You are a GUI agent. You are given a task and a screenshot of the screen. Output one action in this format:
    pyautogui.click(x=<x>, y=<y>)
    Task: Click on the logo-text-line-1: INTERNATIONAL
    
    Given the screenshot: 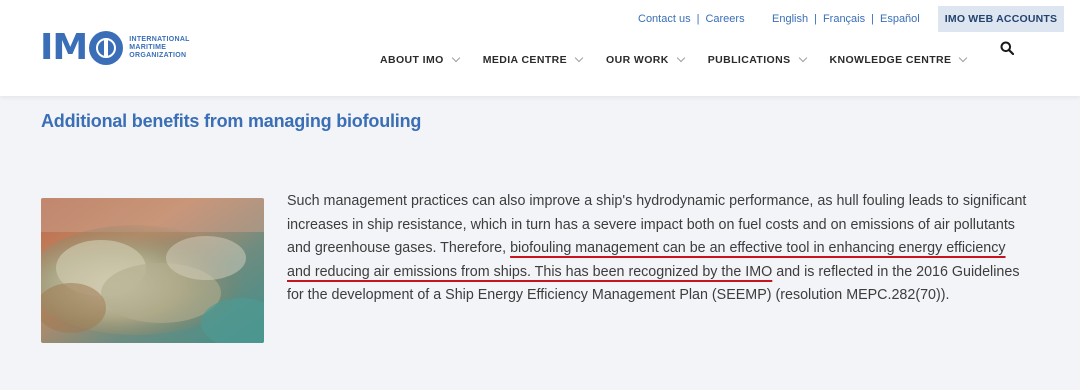 What is the action you would take?
    pyautogui.click(x=159, y=39)
    